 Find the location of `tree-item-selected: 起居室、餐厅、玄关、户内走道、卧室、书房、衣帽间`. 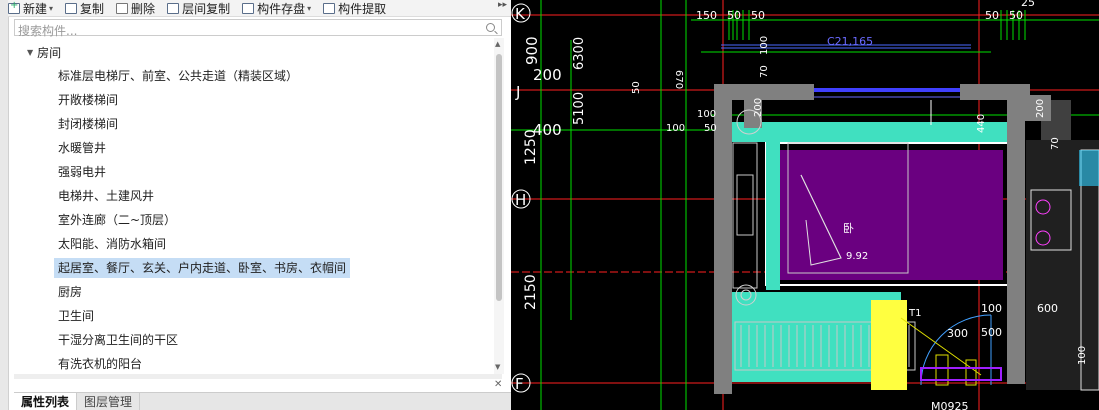

tree-item-selected: 起居室、餐厅、玄关、户内走道、卧室、书房、衣帽间 is located at coordinates (202, 268).